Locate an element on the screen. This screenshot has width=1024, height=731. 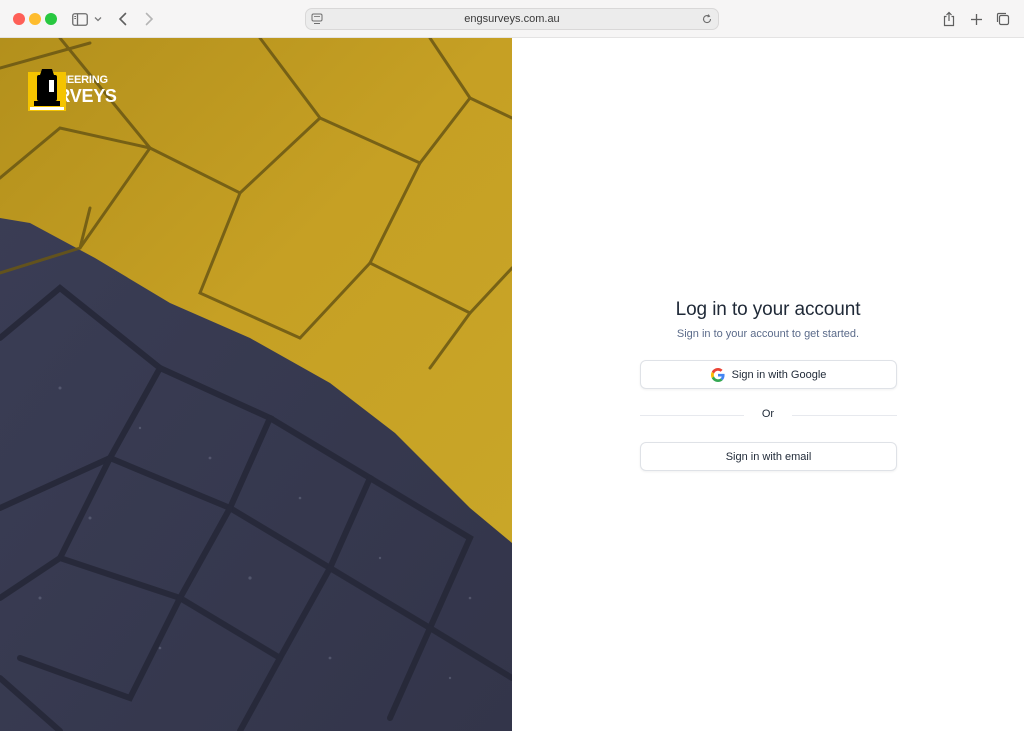
tab-overview-button is located at coordinates (1003, 19).